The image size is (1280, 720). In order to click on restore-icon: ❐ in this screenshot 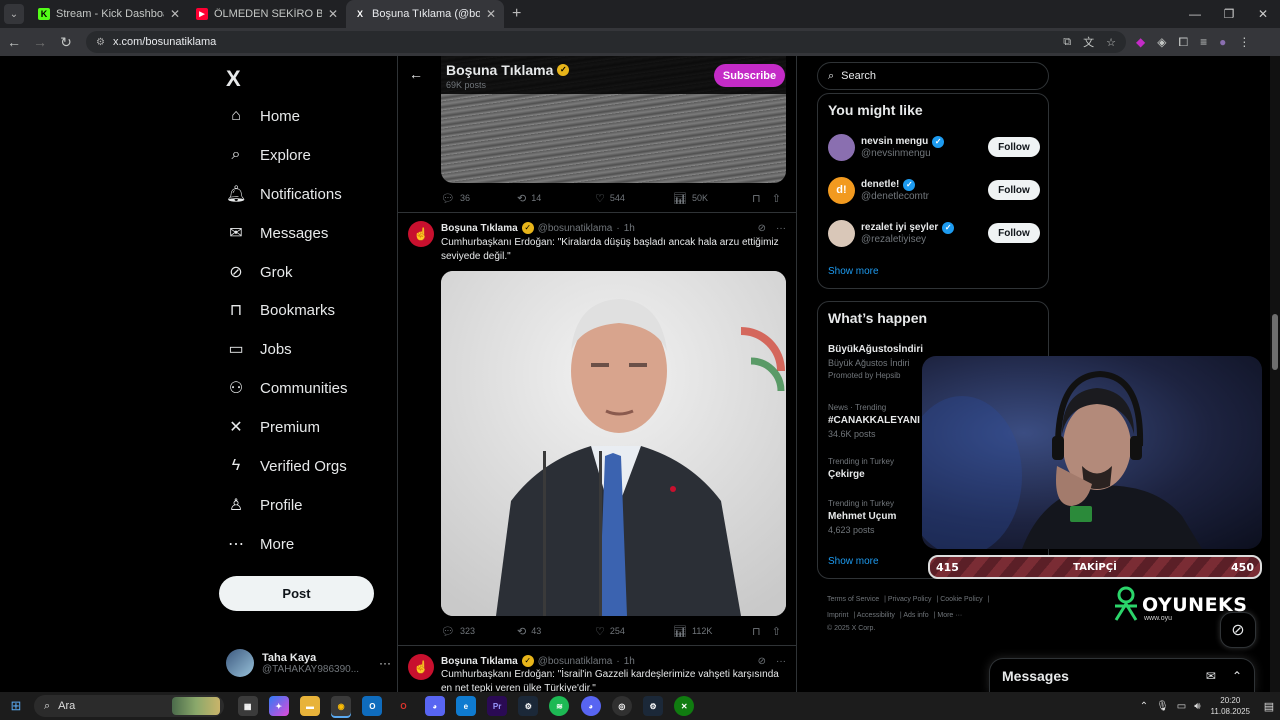, I will do `click(1229, 14)`.